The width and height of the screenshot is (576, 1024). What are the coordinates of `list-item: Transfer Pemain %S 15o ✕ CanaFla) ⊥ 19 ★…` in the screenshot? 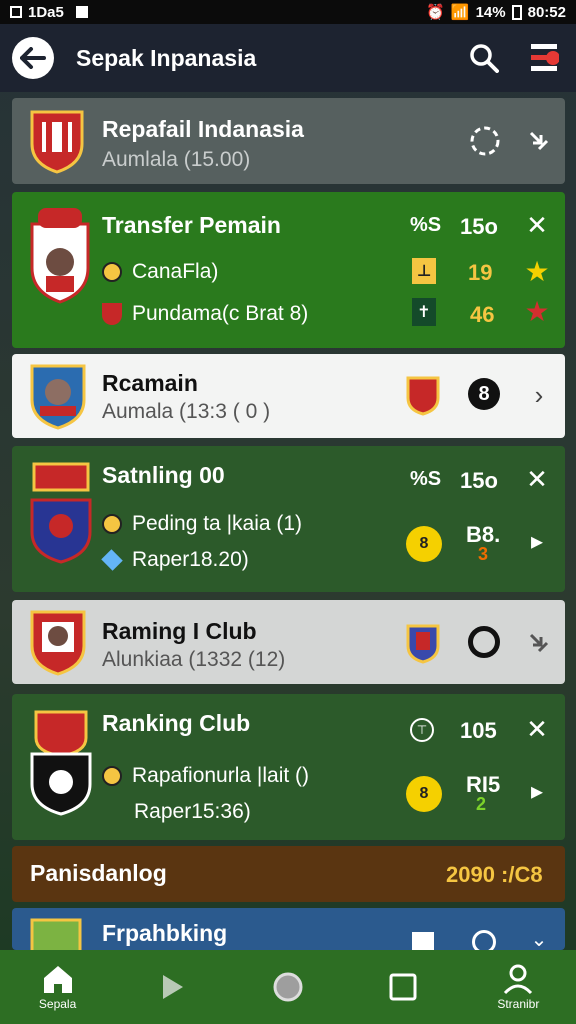 It's located at (288, 270).